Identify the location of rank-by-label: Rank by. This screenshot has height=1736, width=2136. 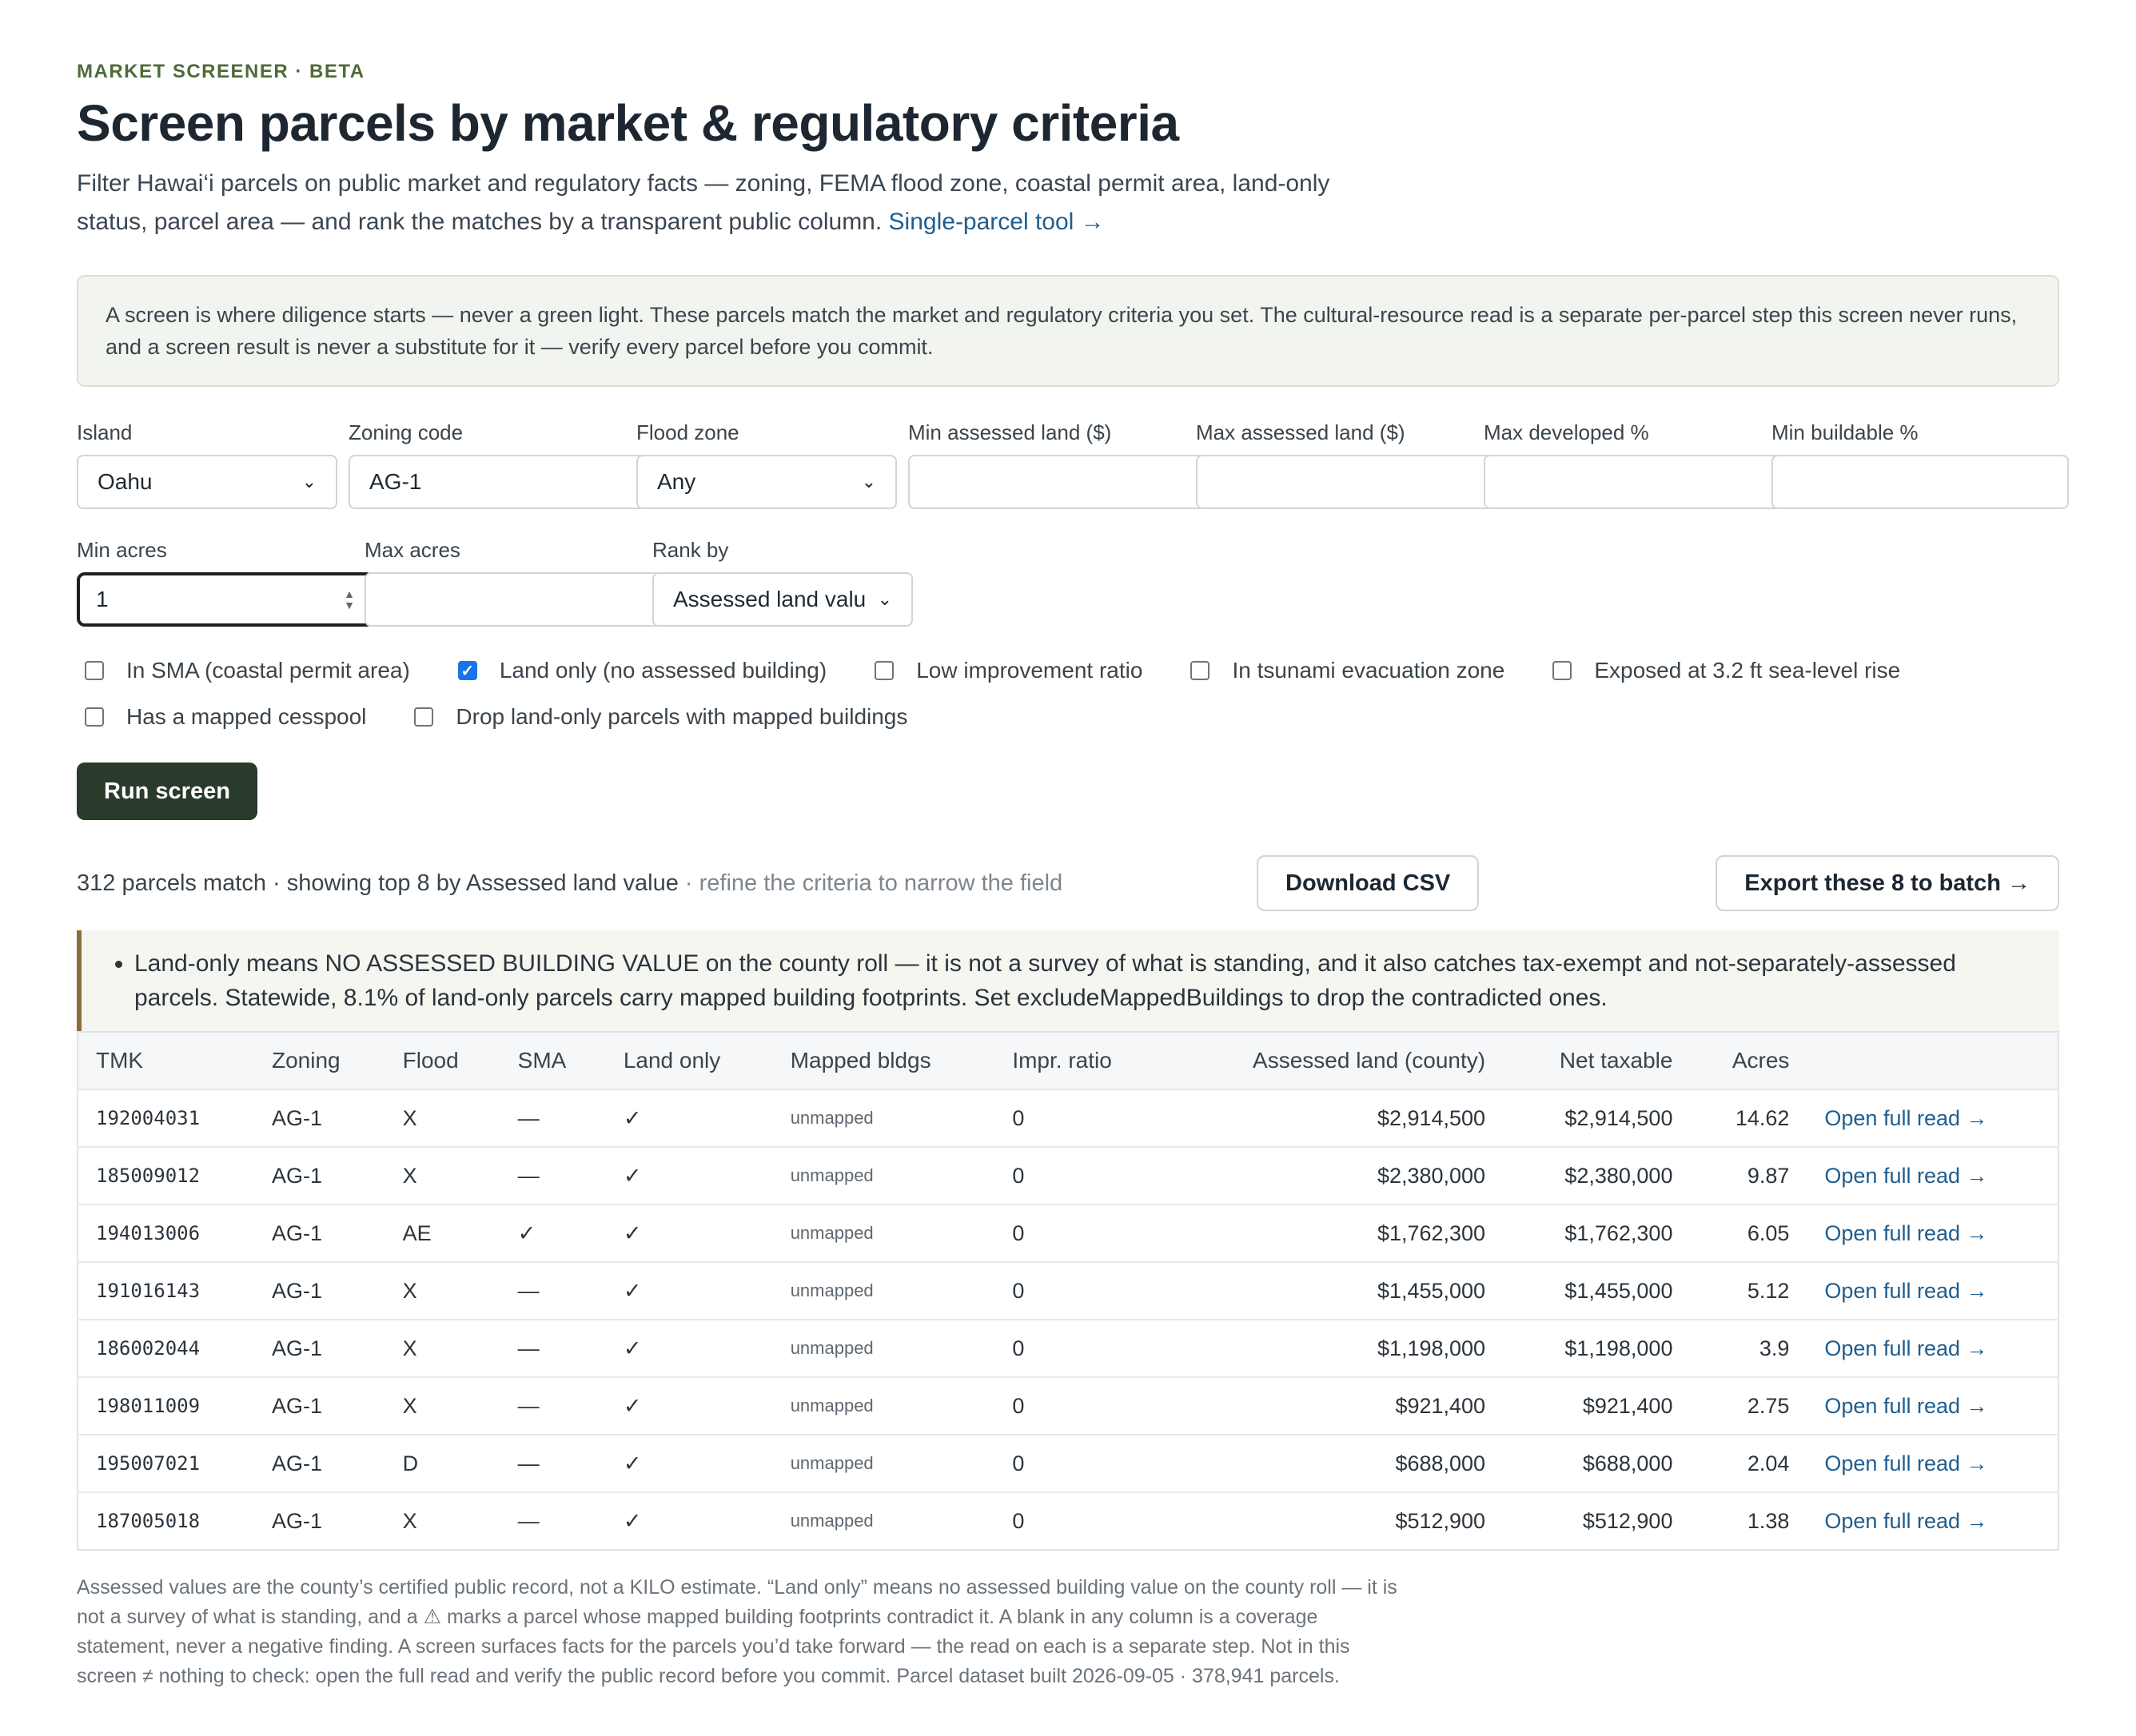
(690, 550).